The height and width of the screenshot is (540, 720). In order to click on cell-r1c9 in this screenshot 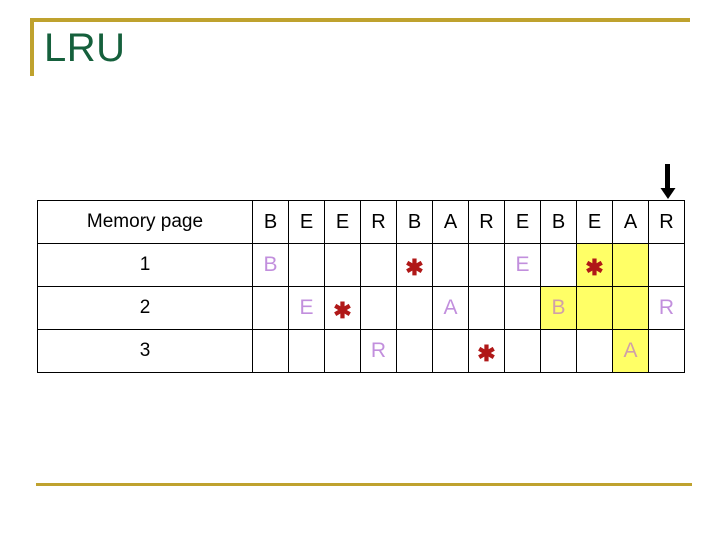, I will do `click(558, 265)`.